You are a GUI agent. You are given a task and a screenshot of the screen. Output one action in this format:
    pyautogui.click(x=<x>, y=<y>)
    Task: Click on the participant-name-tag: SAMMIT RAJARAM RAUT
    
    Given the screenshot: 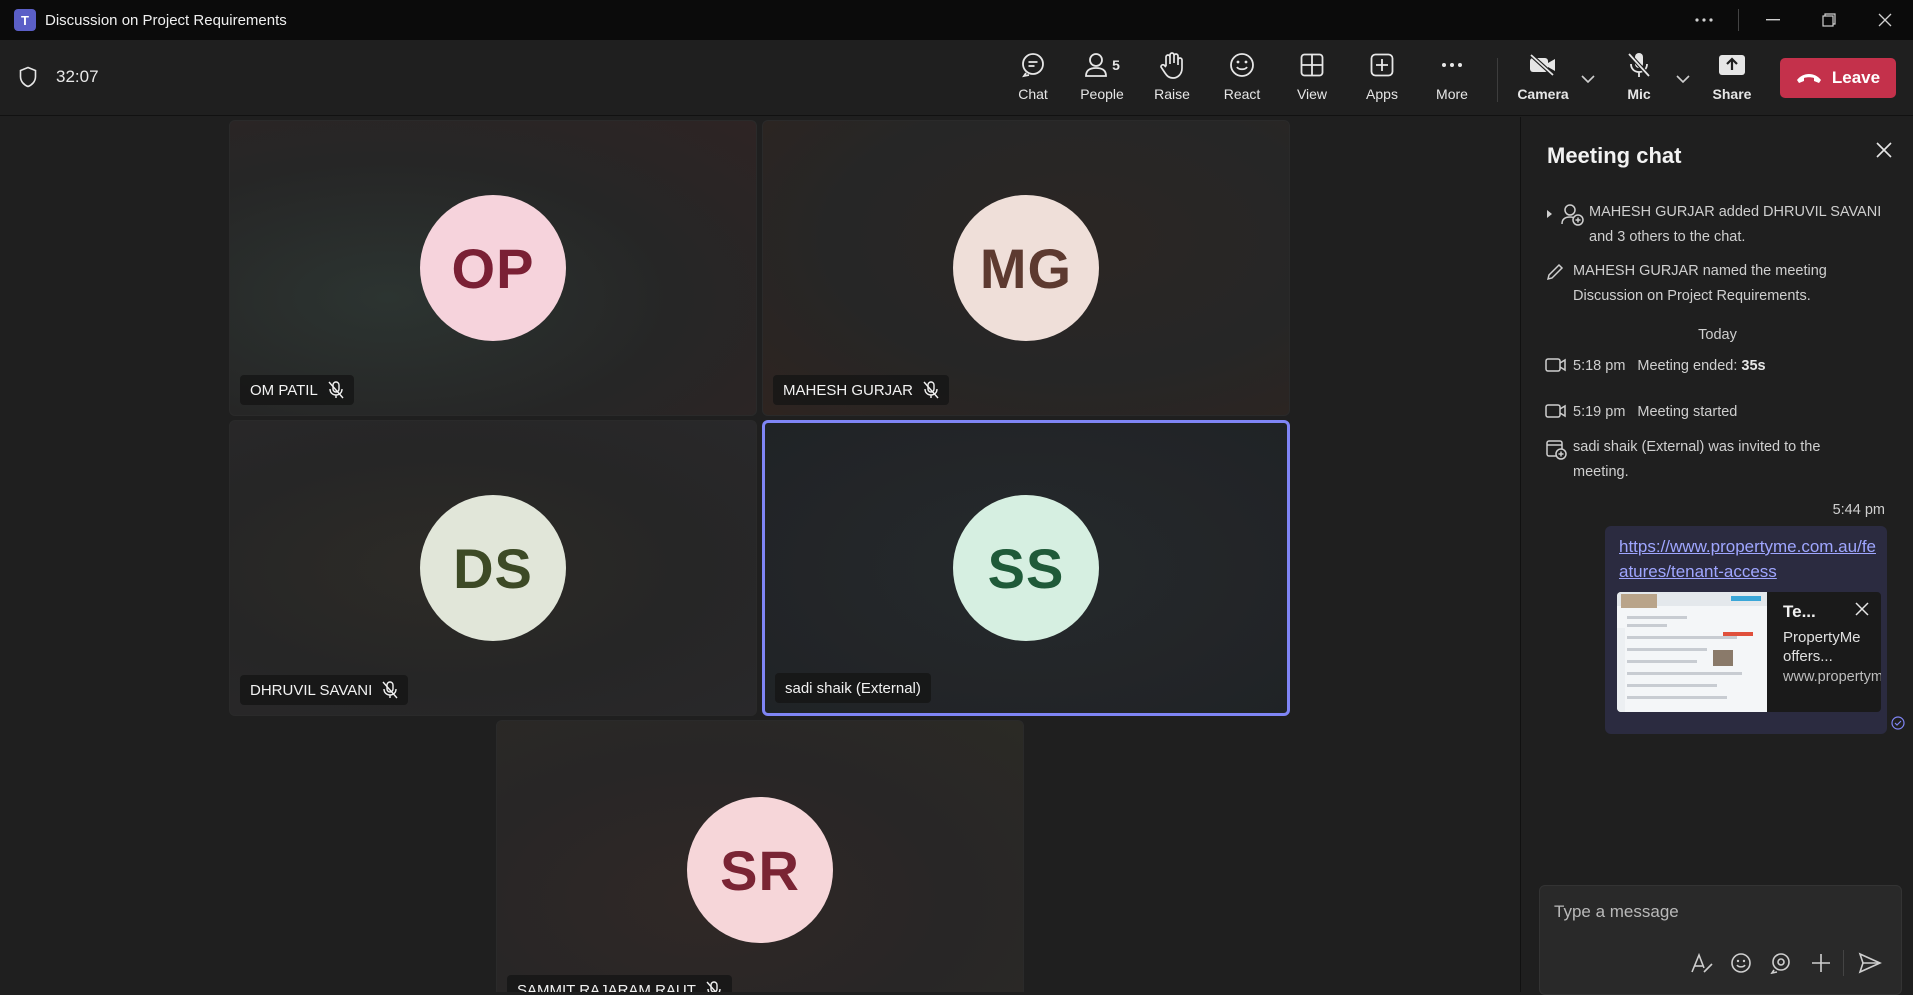 What is the action you would take?
    pyautogui.click(x=619, y=983)
    